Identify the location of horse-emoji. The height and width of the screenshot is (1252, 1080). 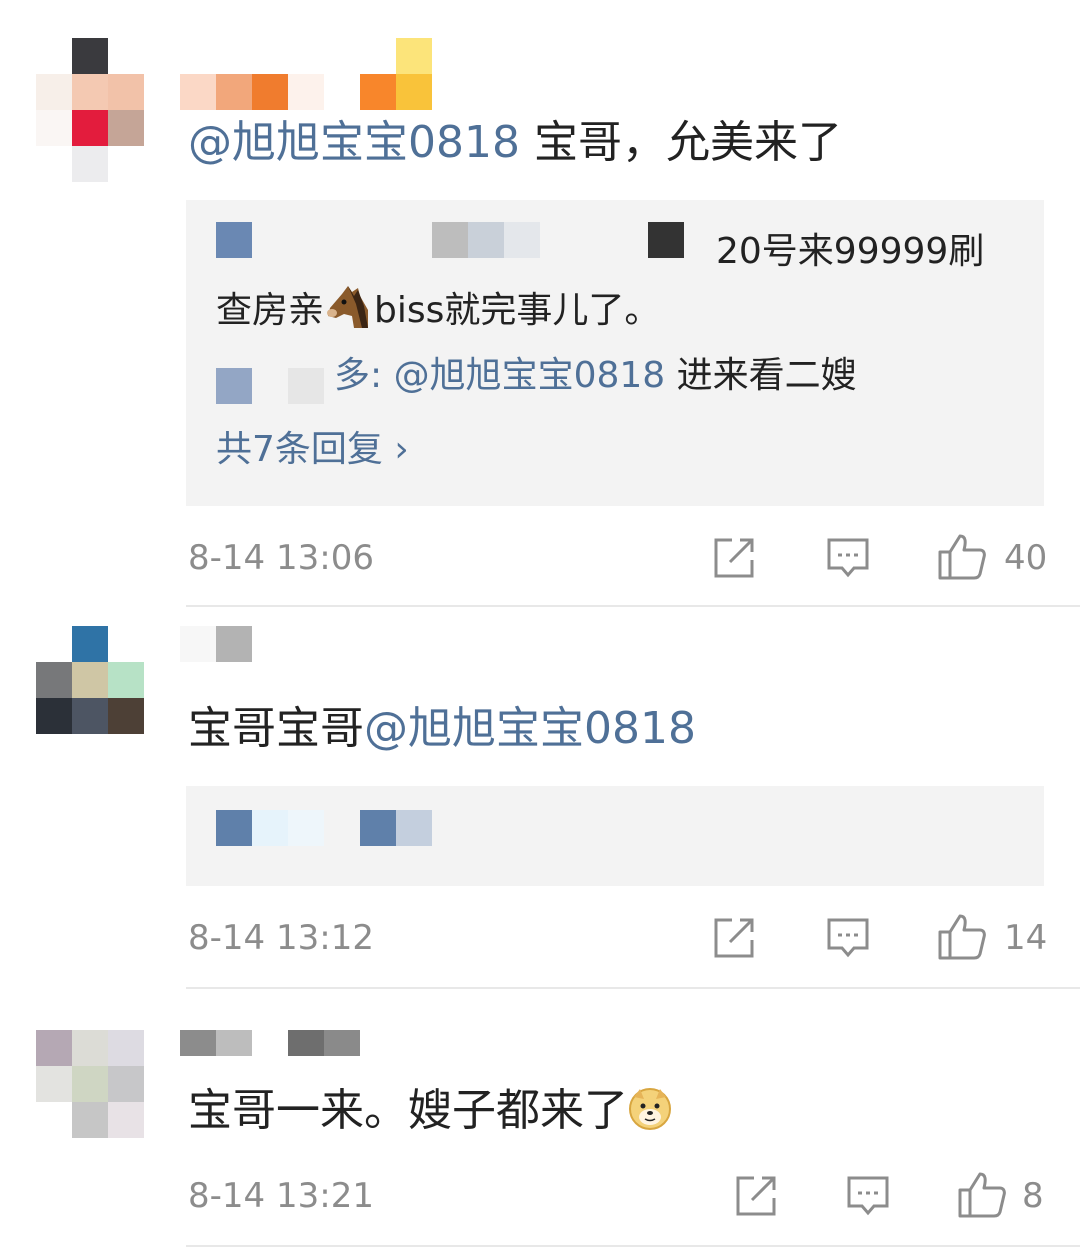
(349, 305).